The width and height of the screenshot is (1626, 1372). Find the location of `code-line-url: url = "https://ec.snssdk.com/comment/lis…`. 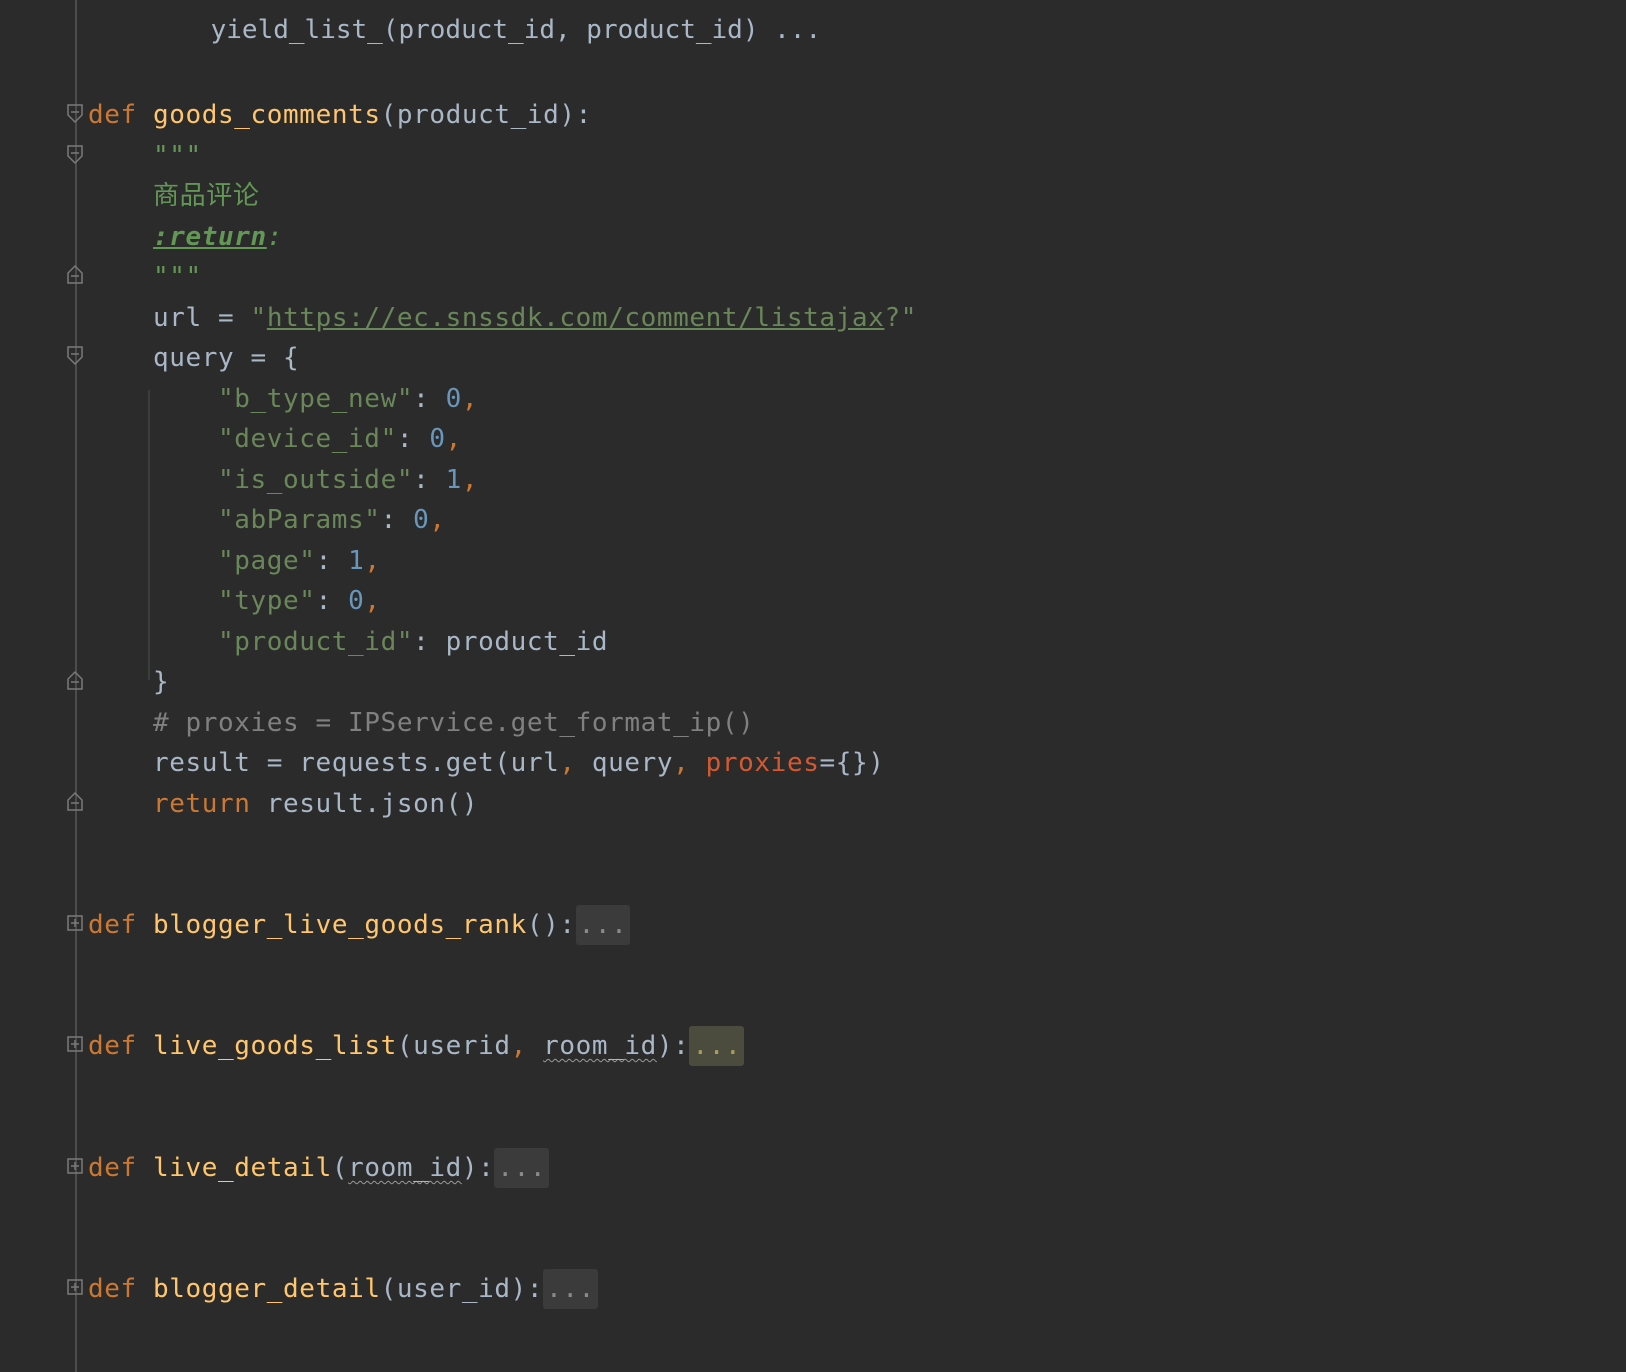

code-line-url: url = "https://ec.snssdk.com/comment/lis… is located at coordinates (502, 318).